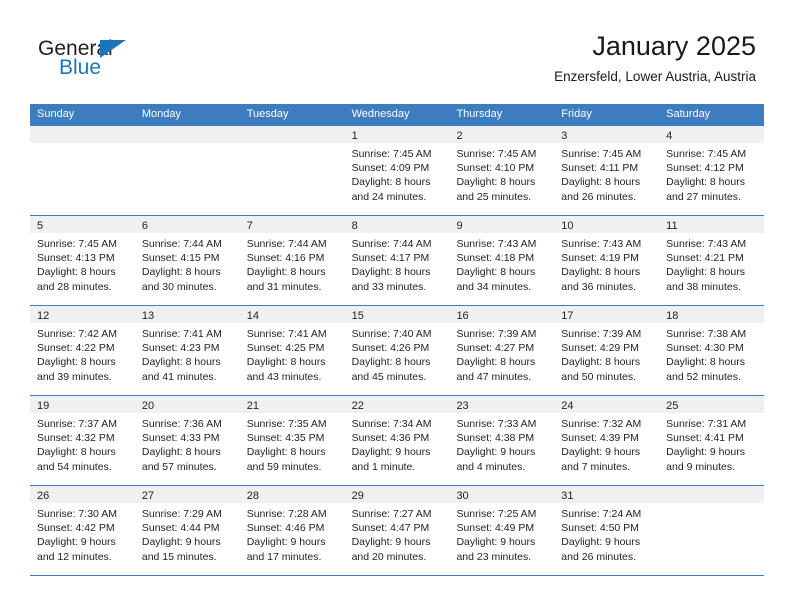 This screenshot has height=612, width=792. I want to click on sunrise-text: Sunrise: 7:37 AM, so click(77, 424).